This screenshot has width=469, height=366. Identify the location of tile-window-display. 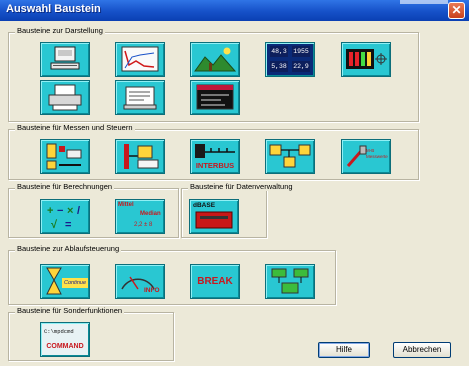
(215, 97).